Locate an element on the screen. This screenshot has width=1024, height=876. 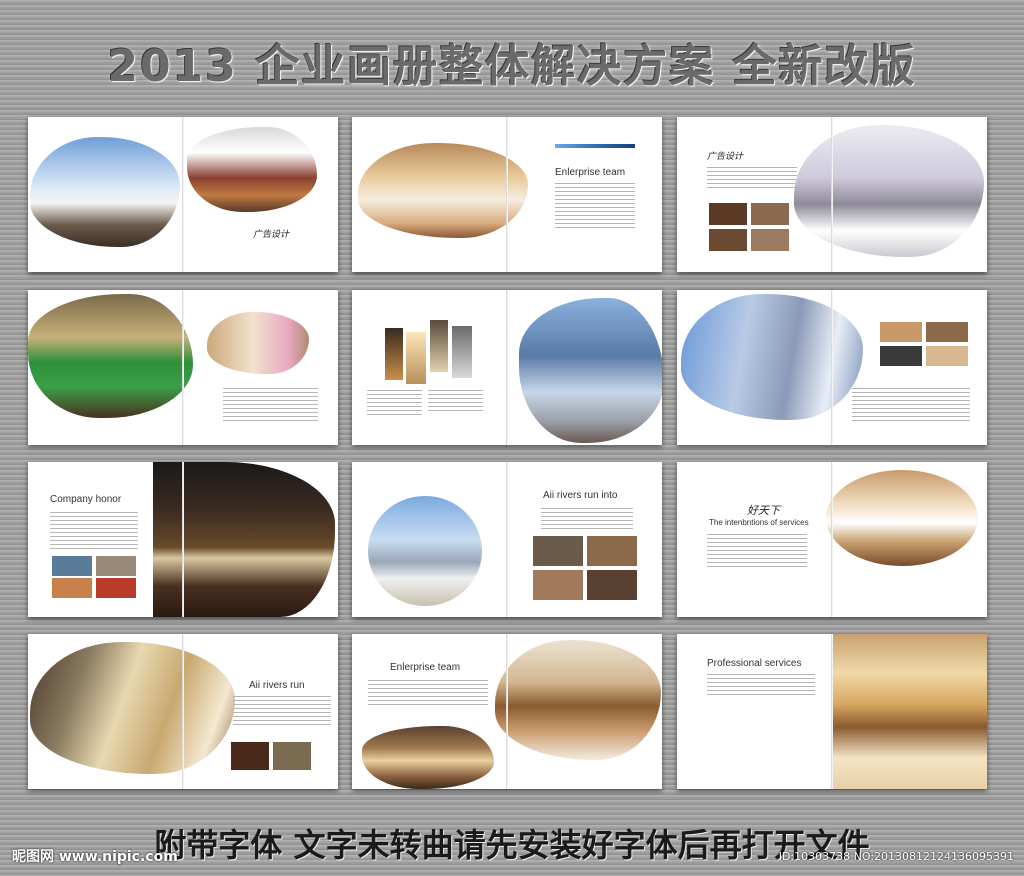
brochure-spread-9: 好天下 The intenbntions of services is located at coordinates (832, 539).